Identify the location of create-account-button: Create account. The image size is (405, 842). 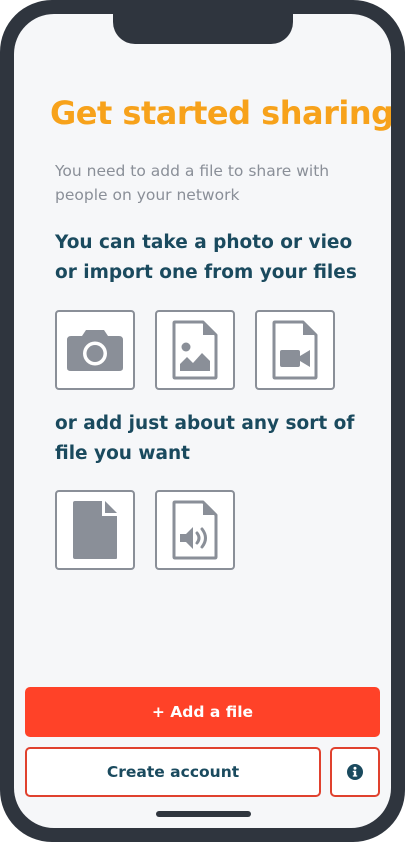
(173, 772).